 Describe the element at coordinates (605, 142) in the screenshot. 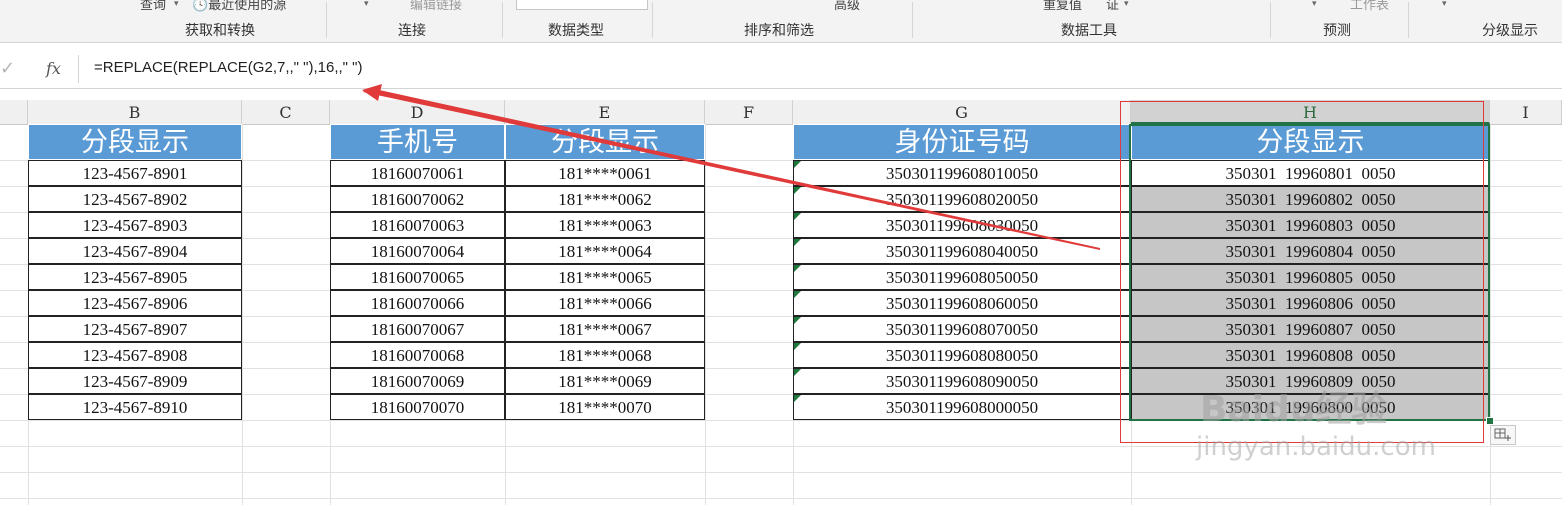

I see `masked-phone-header: 分段显示` at that location.